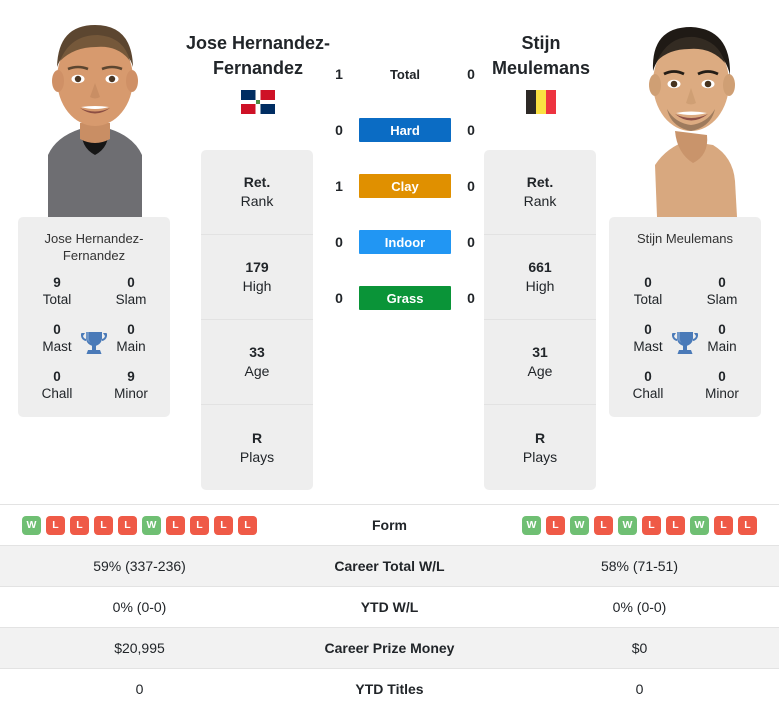 This screenshot has width=779, height=719. Describe the element at coordinates (131, 386) in the screenshot. I see `titles-minor-left: 9 Minor` at that location.